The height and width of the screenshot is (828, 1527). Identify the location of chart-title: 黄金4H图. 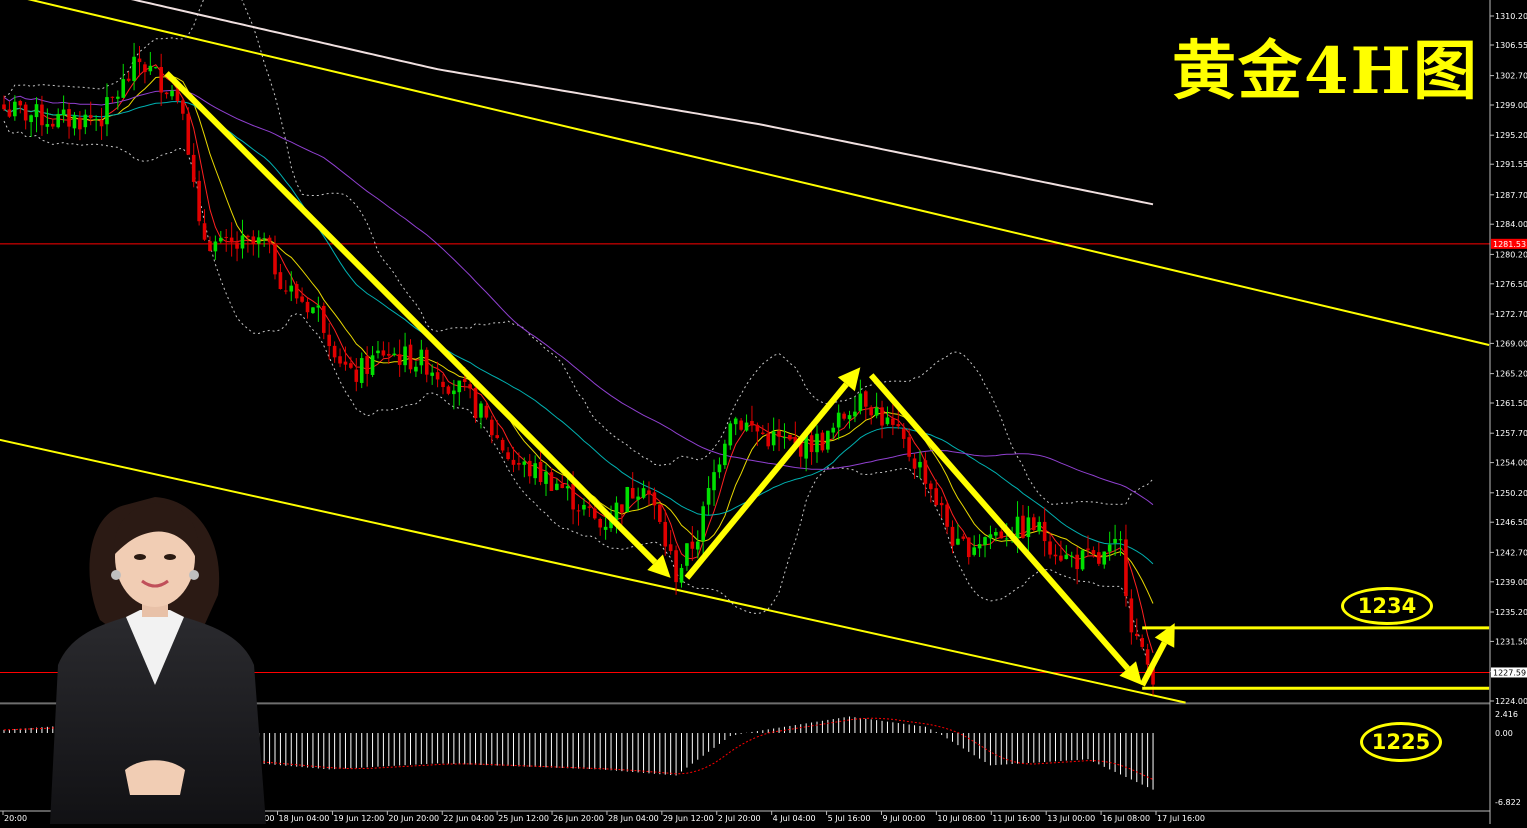
(1325, 71).